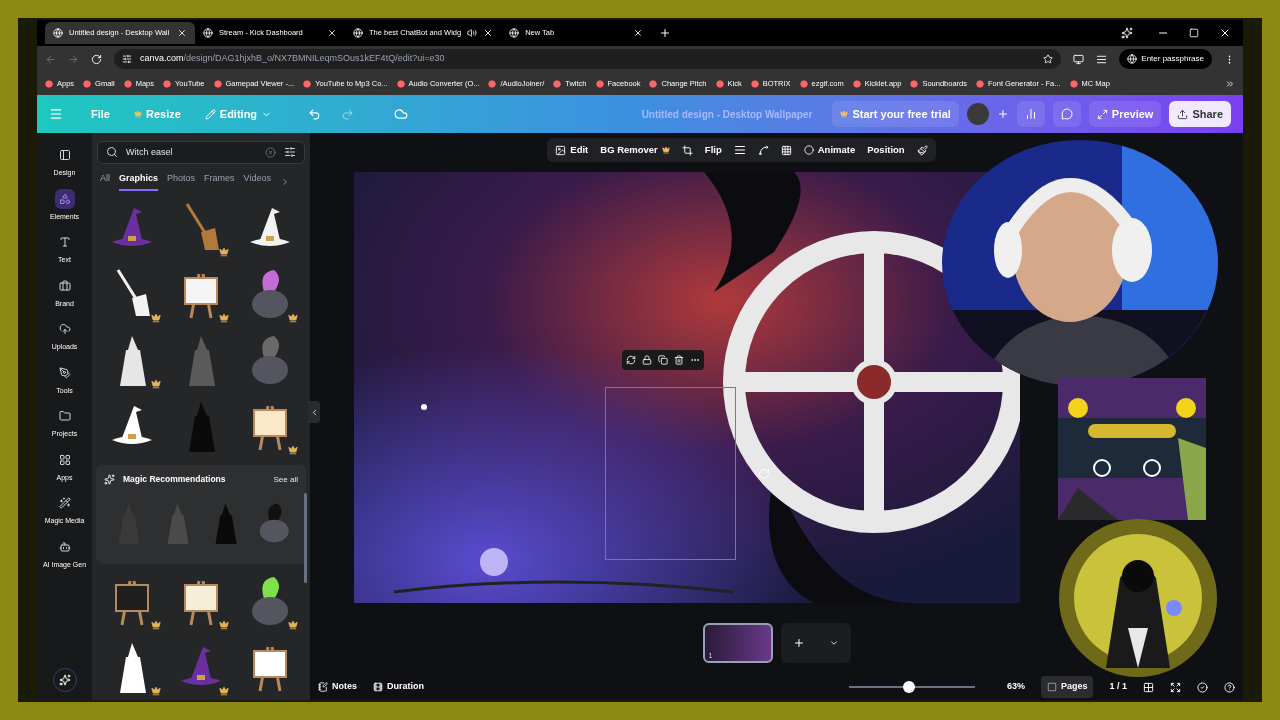 Image resolution: width=1280 pixels, height=720 pixels. What do you see at coordinates (886, 150) in the screenshot?
I see `position-button: Position` at bounding box center [886, 150].